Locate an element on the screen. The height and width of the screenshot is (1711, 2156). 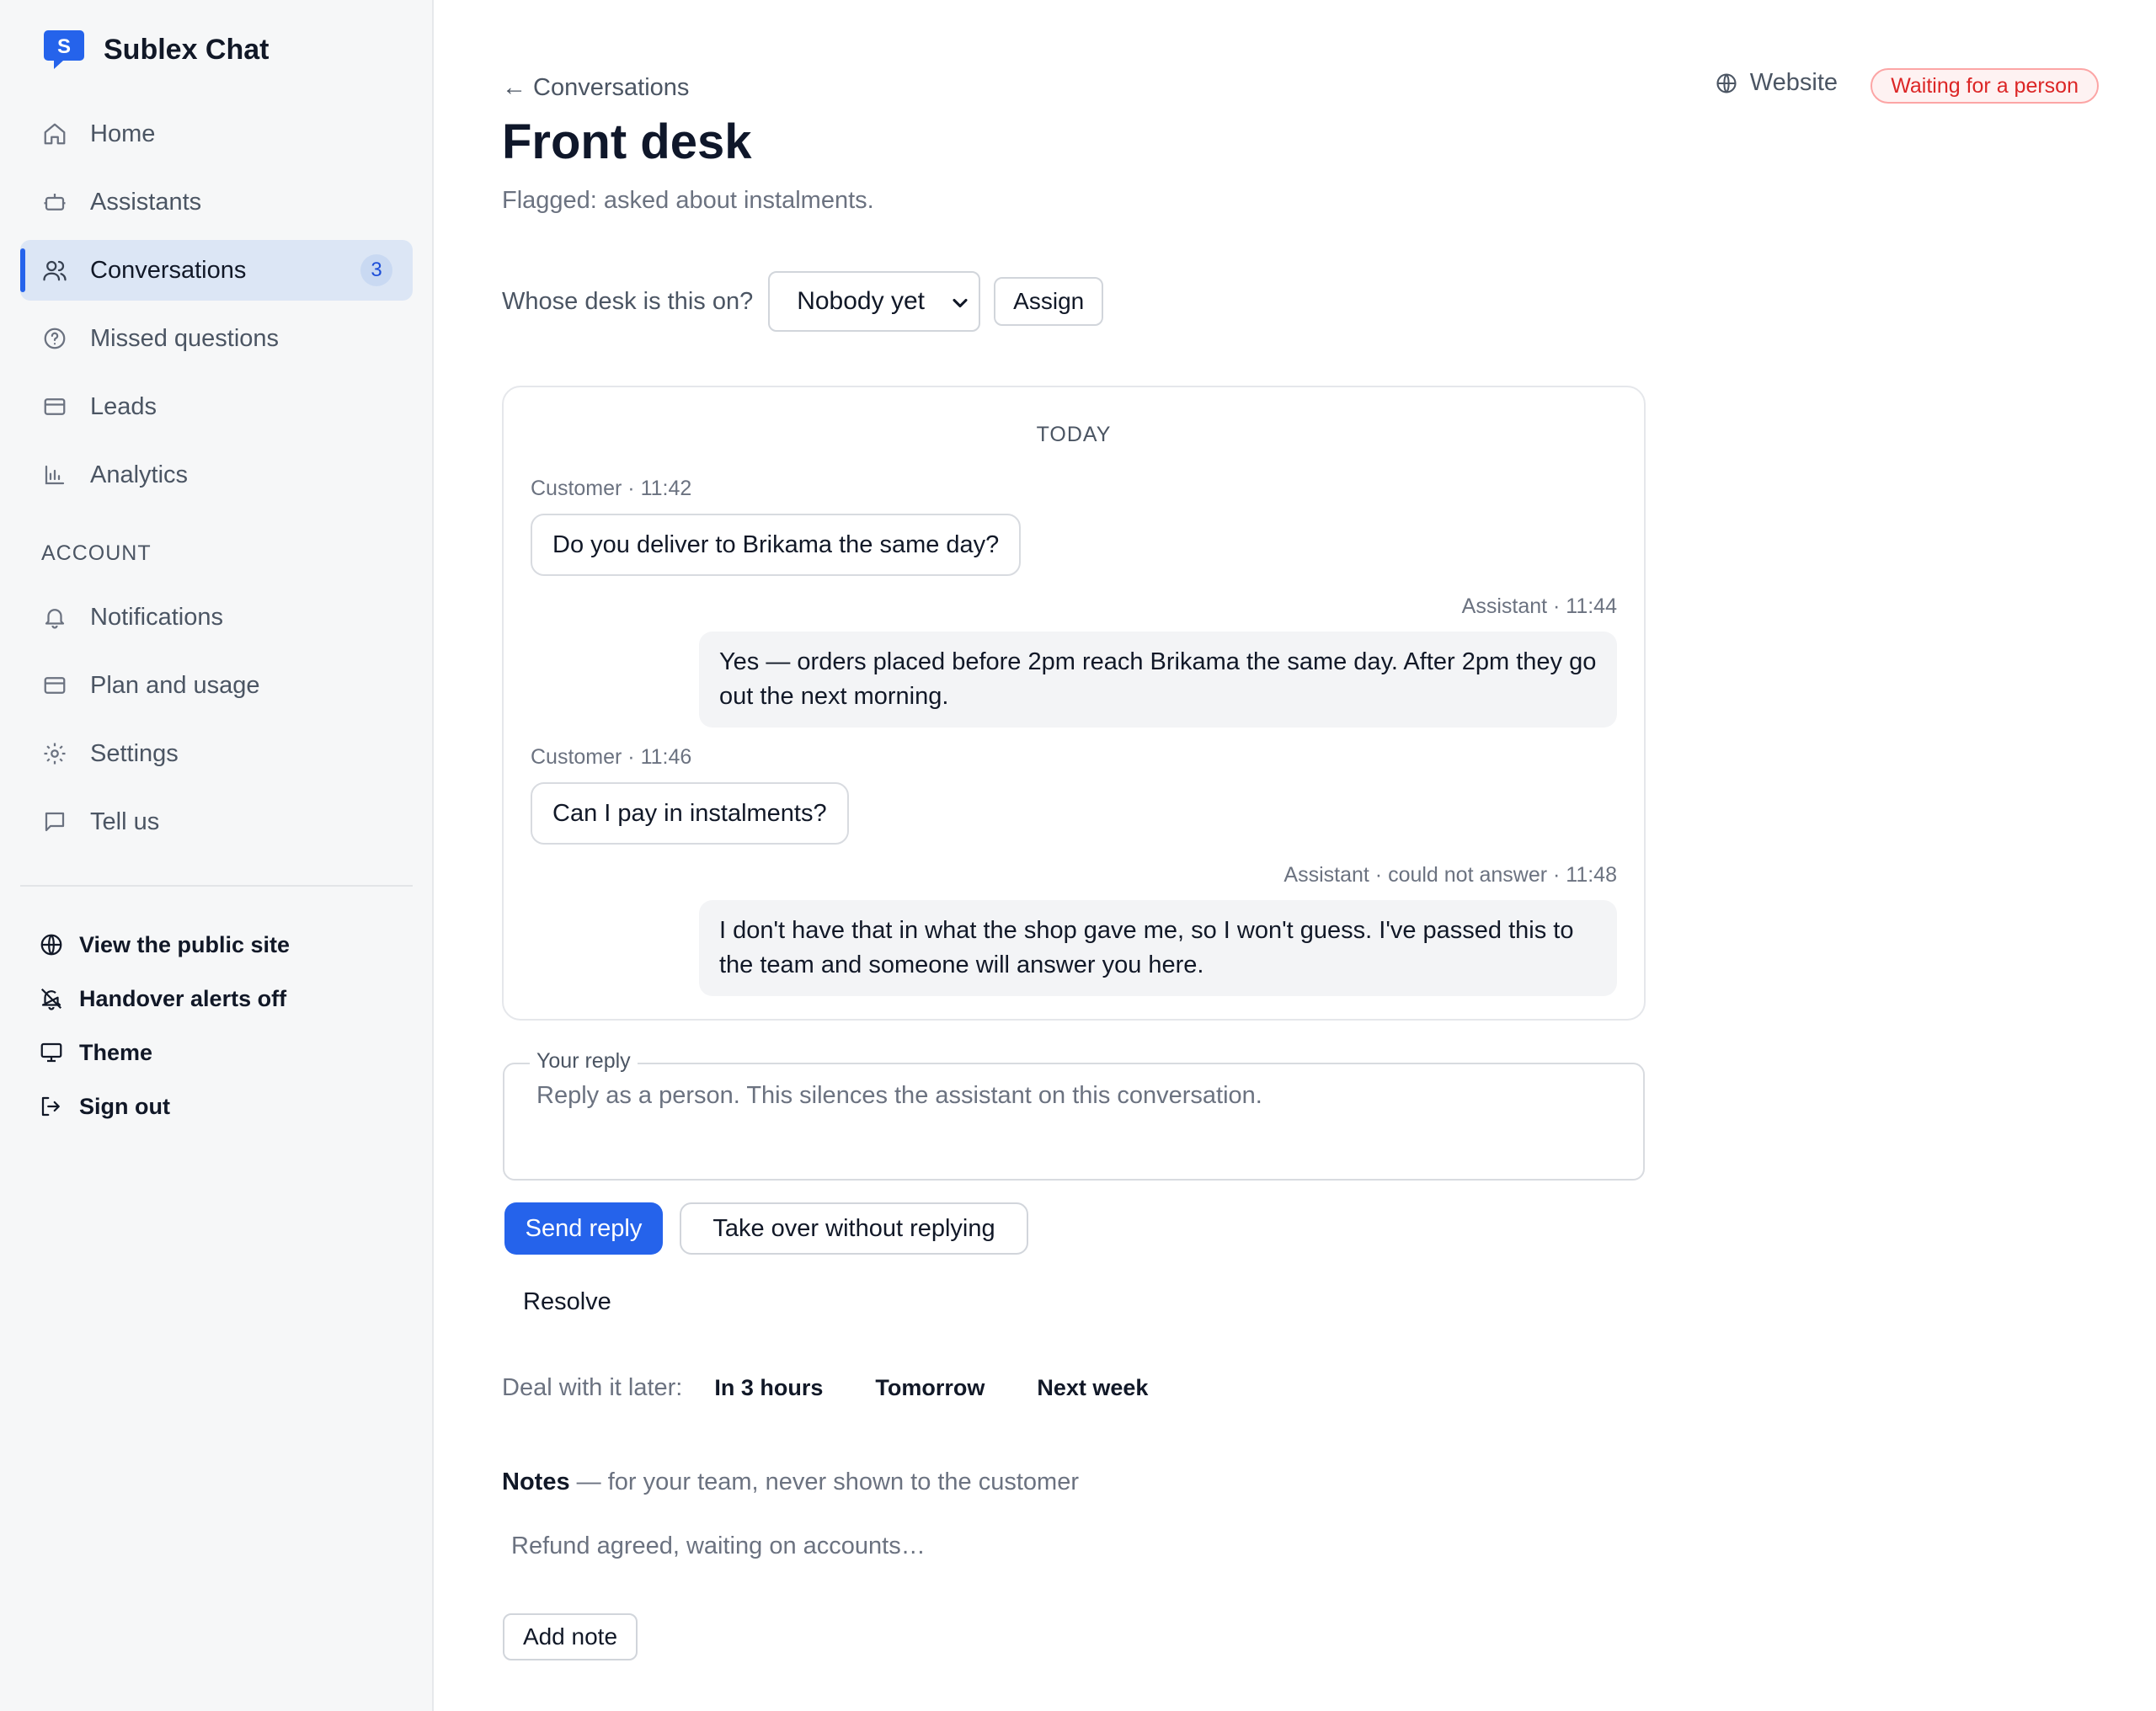
message-square-icon is located at coordinates (54, 822).